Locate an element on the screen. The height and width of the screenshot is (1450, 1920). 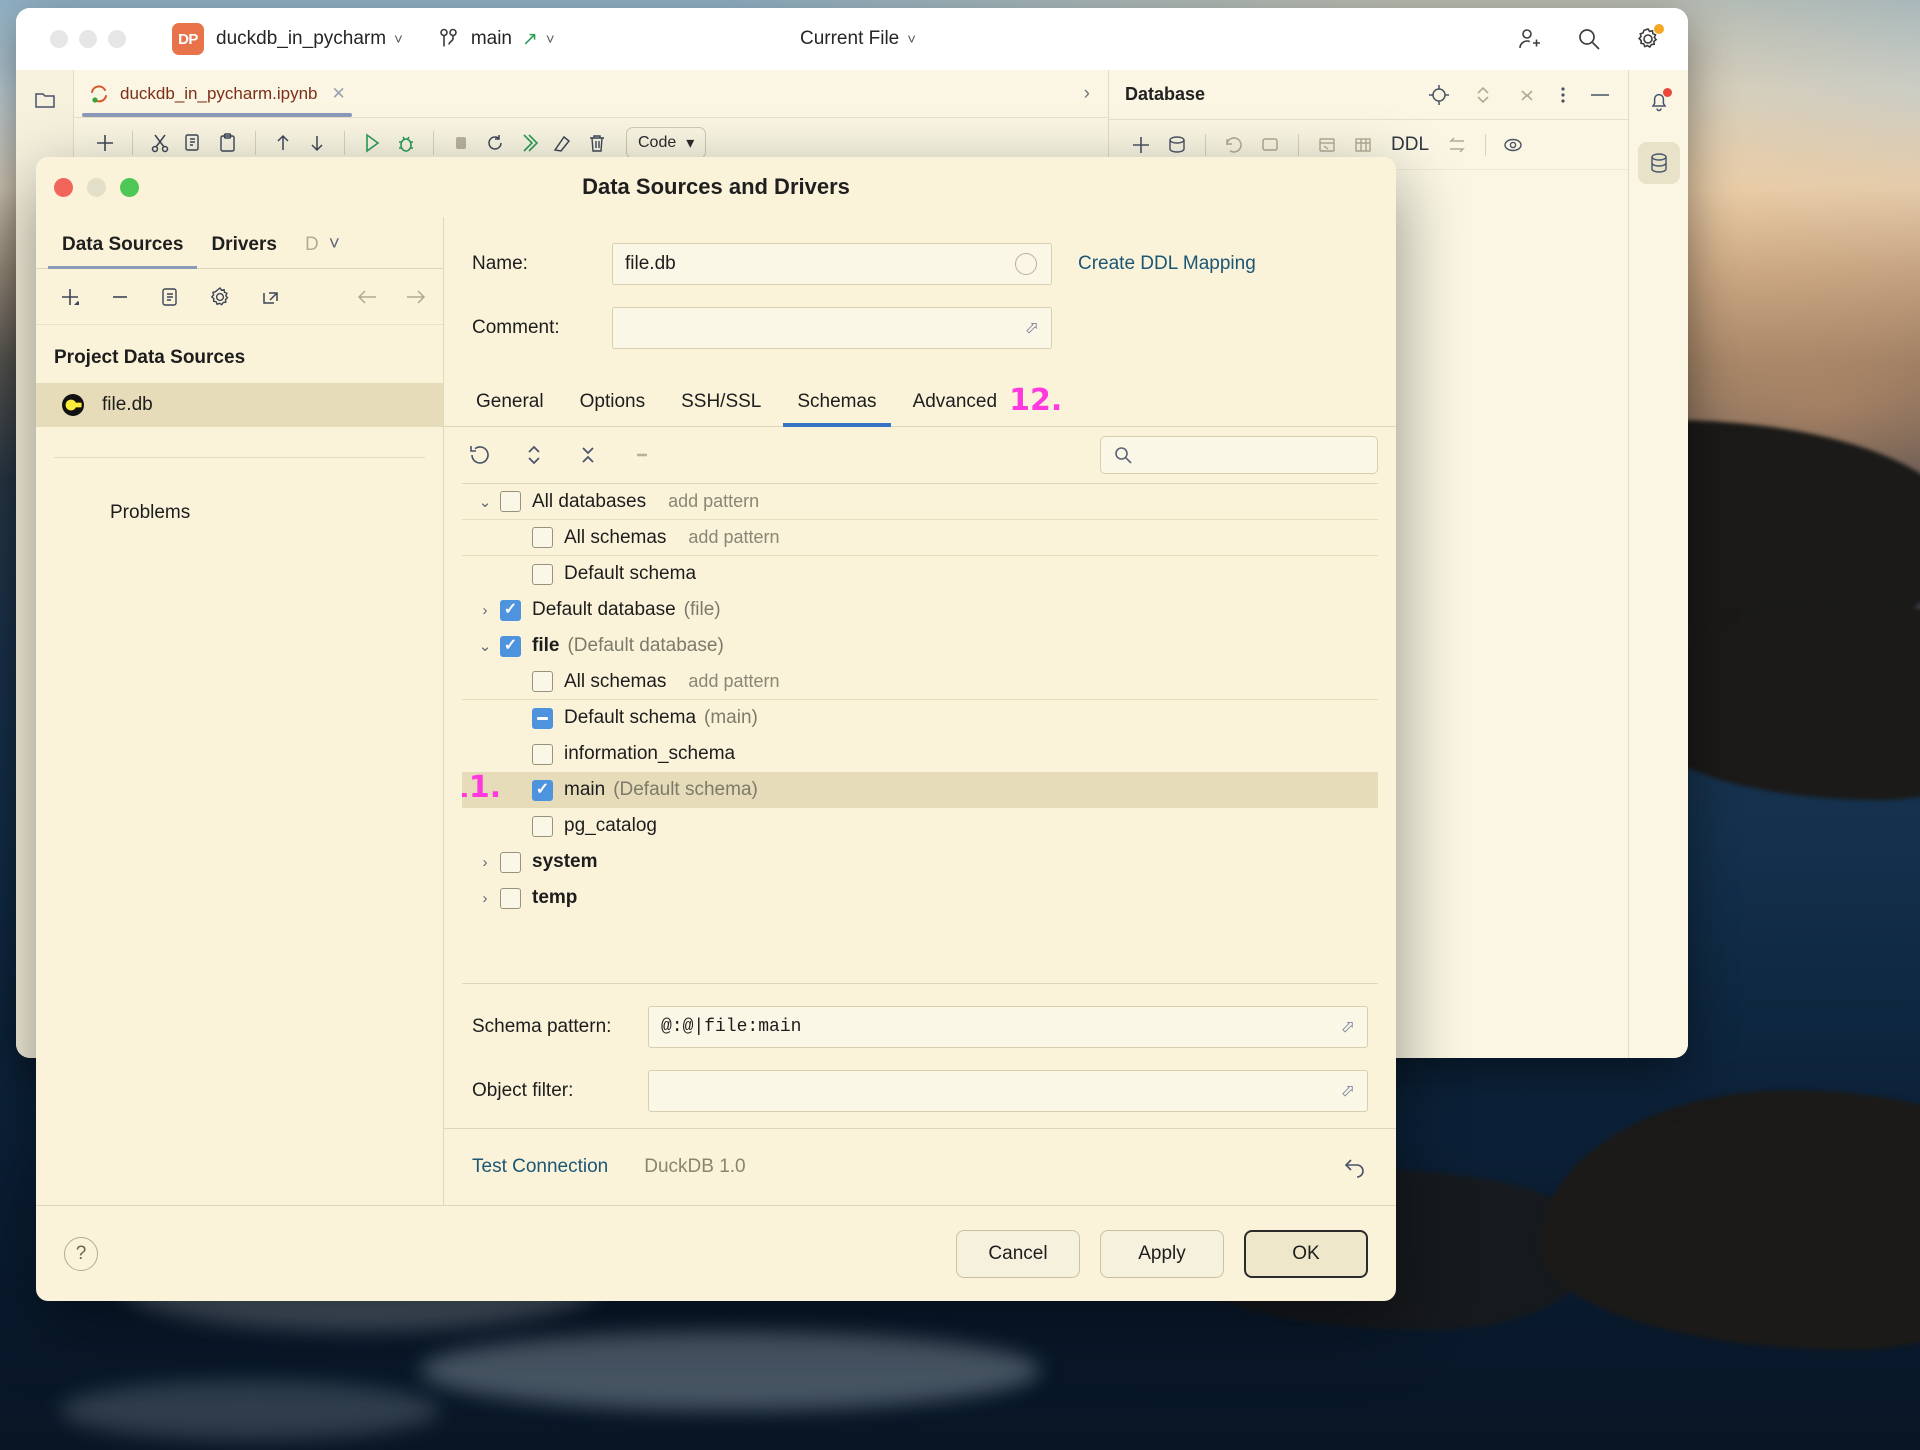
tree-node-temp-db: › temp is located at coordinates (920, 898).